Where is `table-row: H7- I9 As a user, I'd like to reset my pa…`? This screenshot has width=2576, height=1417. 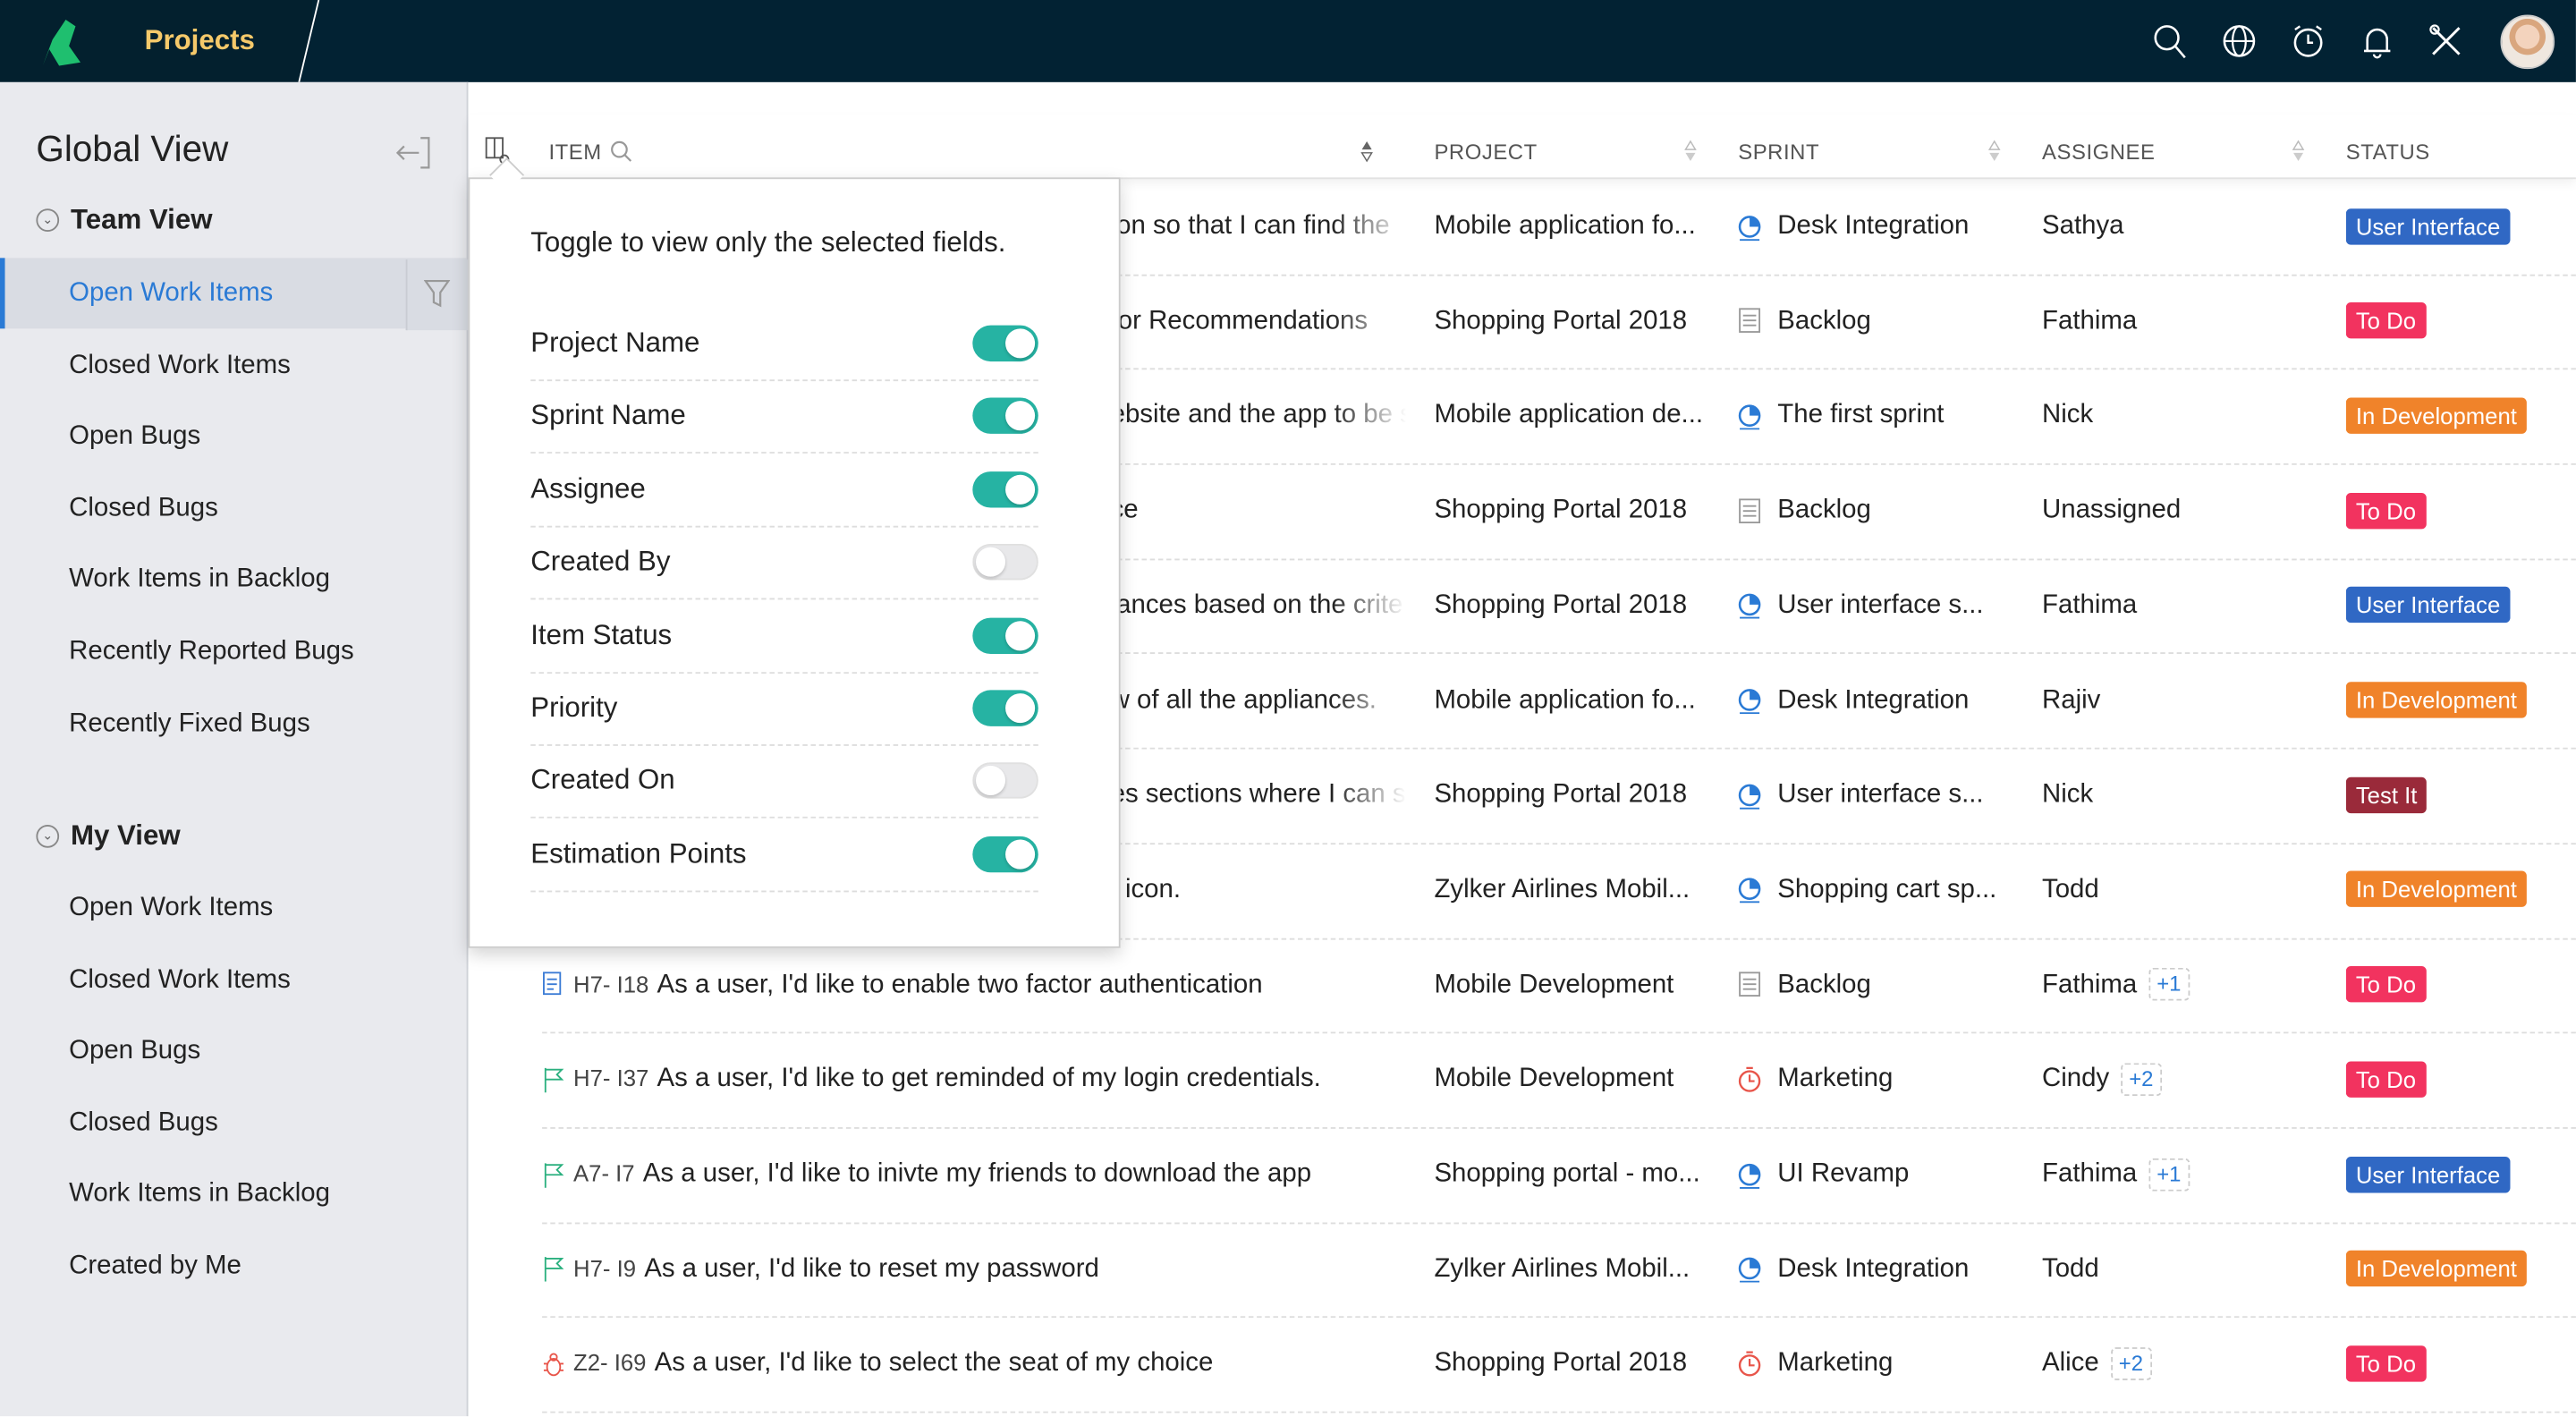 table-row: H7- I9 As a user, I'd like to reset my pa… is located at coordinates (1559, 1270).